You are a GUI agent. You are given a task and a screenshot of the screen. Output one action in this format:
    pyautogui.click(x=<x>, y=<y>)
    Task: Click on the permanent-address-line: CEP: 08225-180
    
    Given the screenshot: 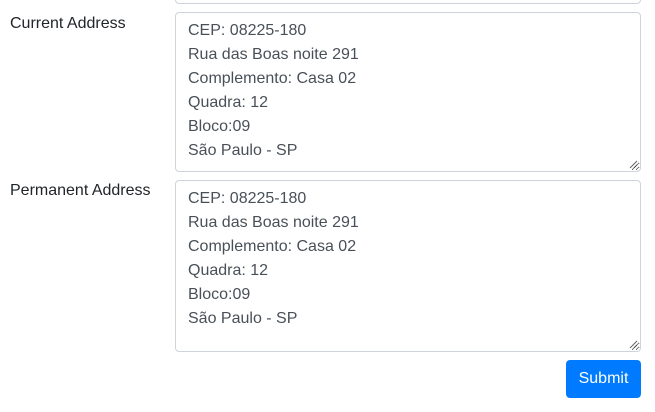 What is the action you would take?
    pyautogui.click(x=247, y=198)
    